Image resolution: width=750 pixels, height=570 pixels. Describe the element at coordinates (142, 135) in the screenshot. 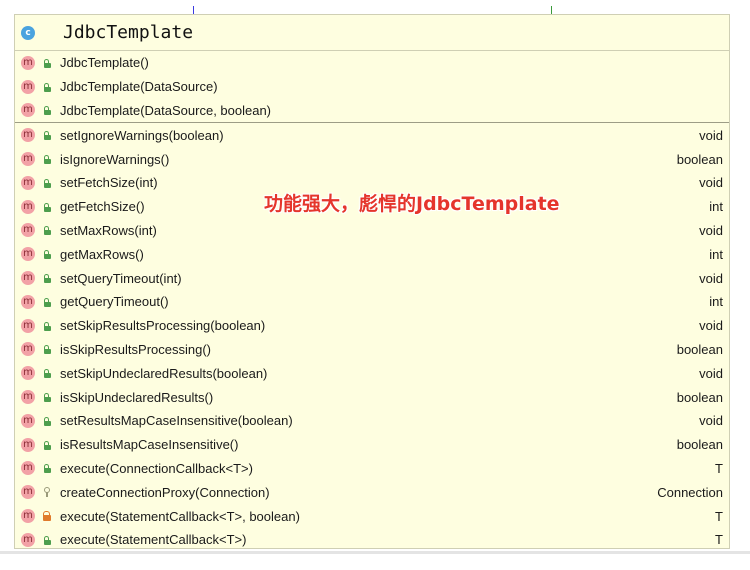

I see `member-name: setIgnoreWarnings(boolean)` at that location.